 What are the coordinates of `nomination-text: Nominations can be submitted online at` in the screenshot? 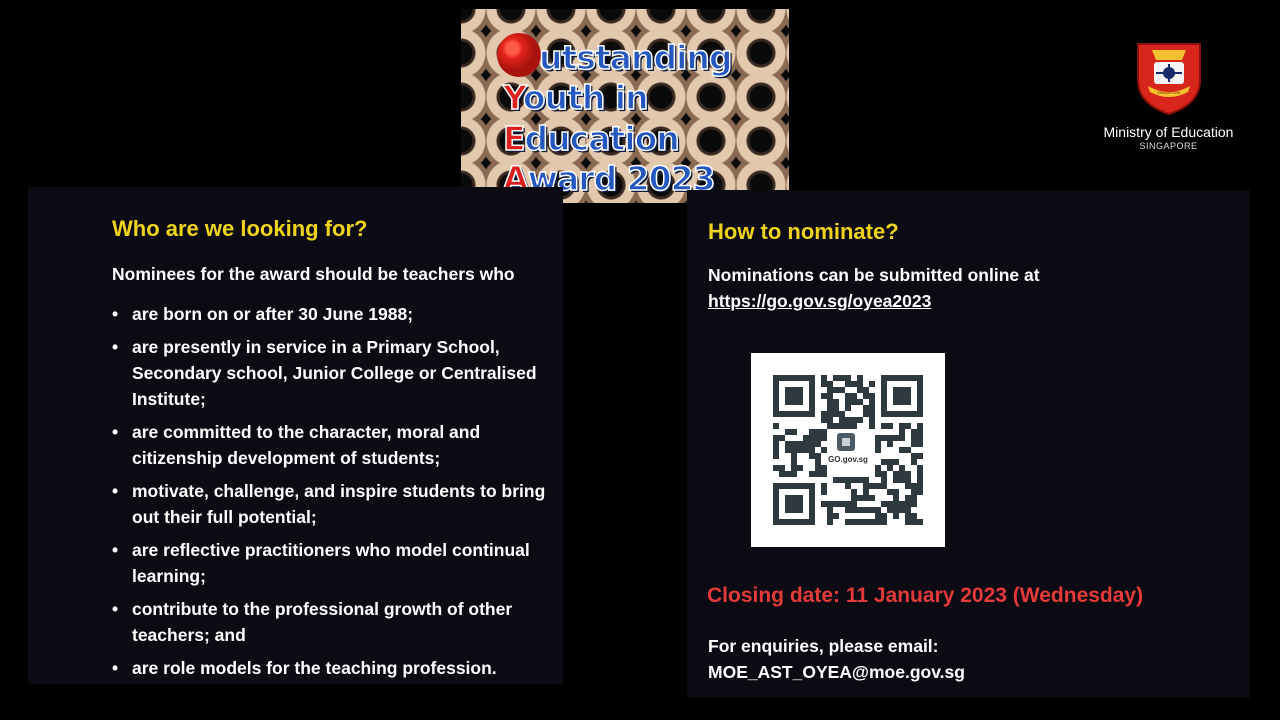 It's located at (874, 275).